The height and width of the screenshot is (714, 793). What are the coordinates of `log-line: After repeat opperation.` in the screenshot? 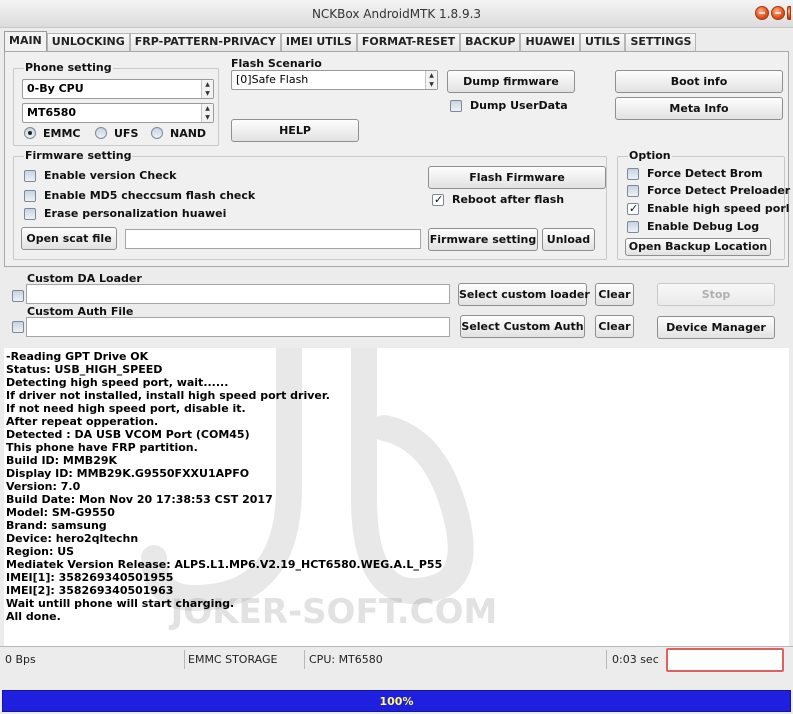 It's located at (82, 421).